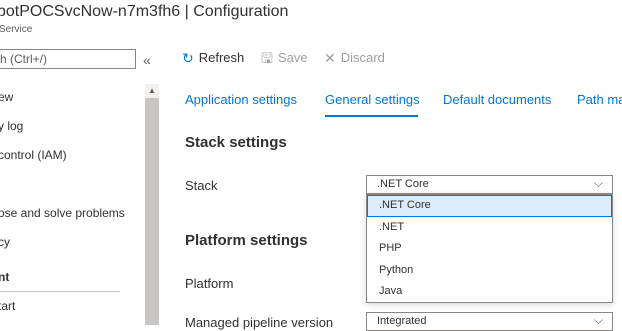  Describe the element at coordinates (402, 321) in the screenshot. I see `pipeline-select-value: Integrated` at that location.